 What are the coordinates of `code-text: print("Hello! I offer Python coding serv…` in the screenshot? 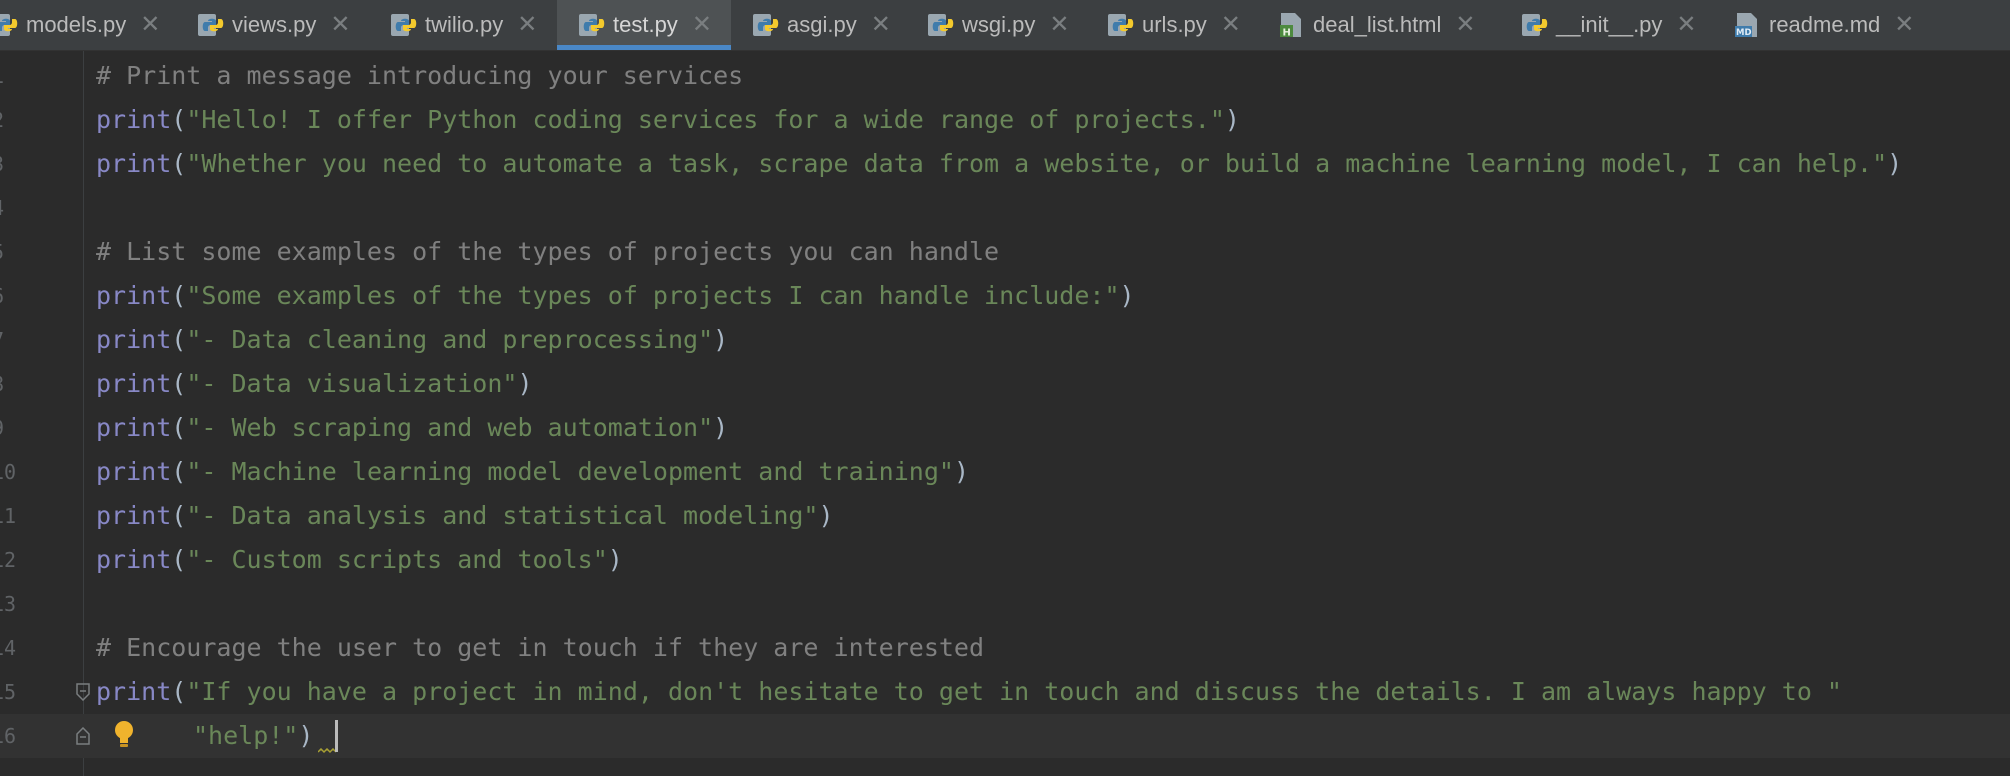 It's located at (668, 120).